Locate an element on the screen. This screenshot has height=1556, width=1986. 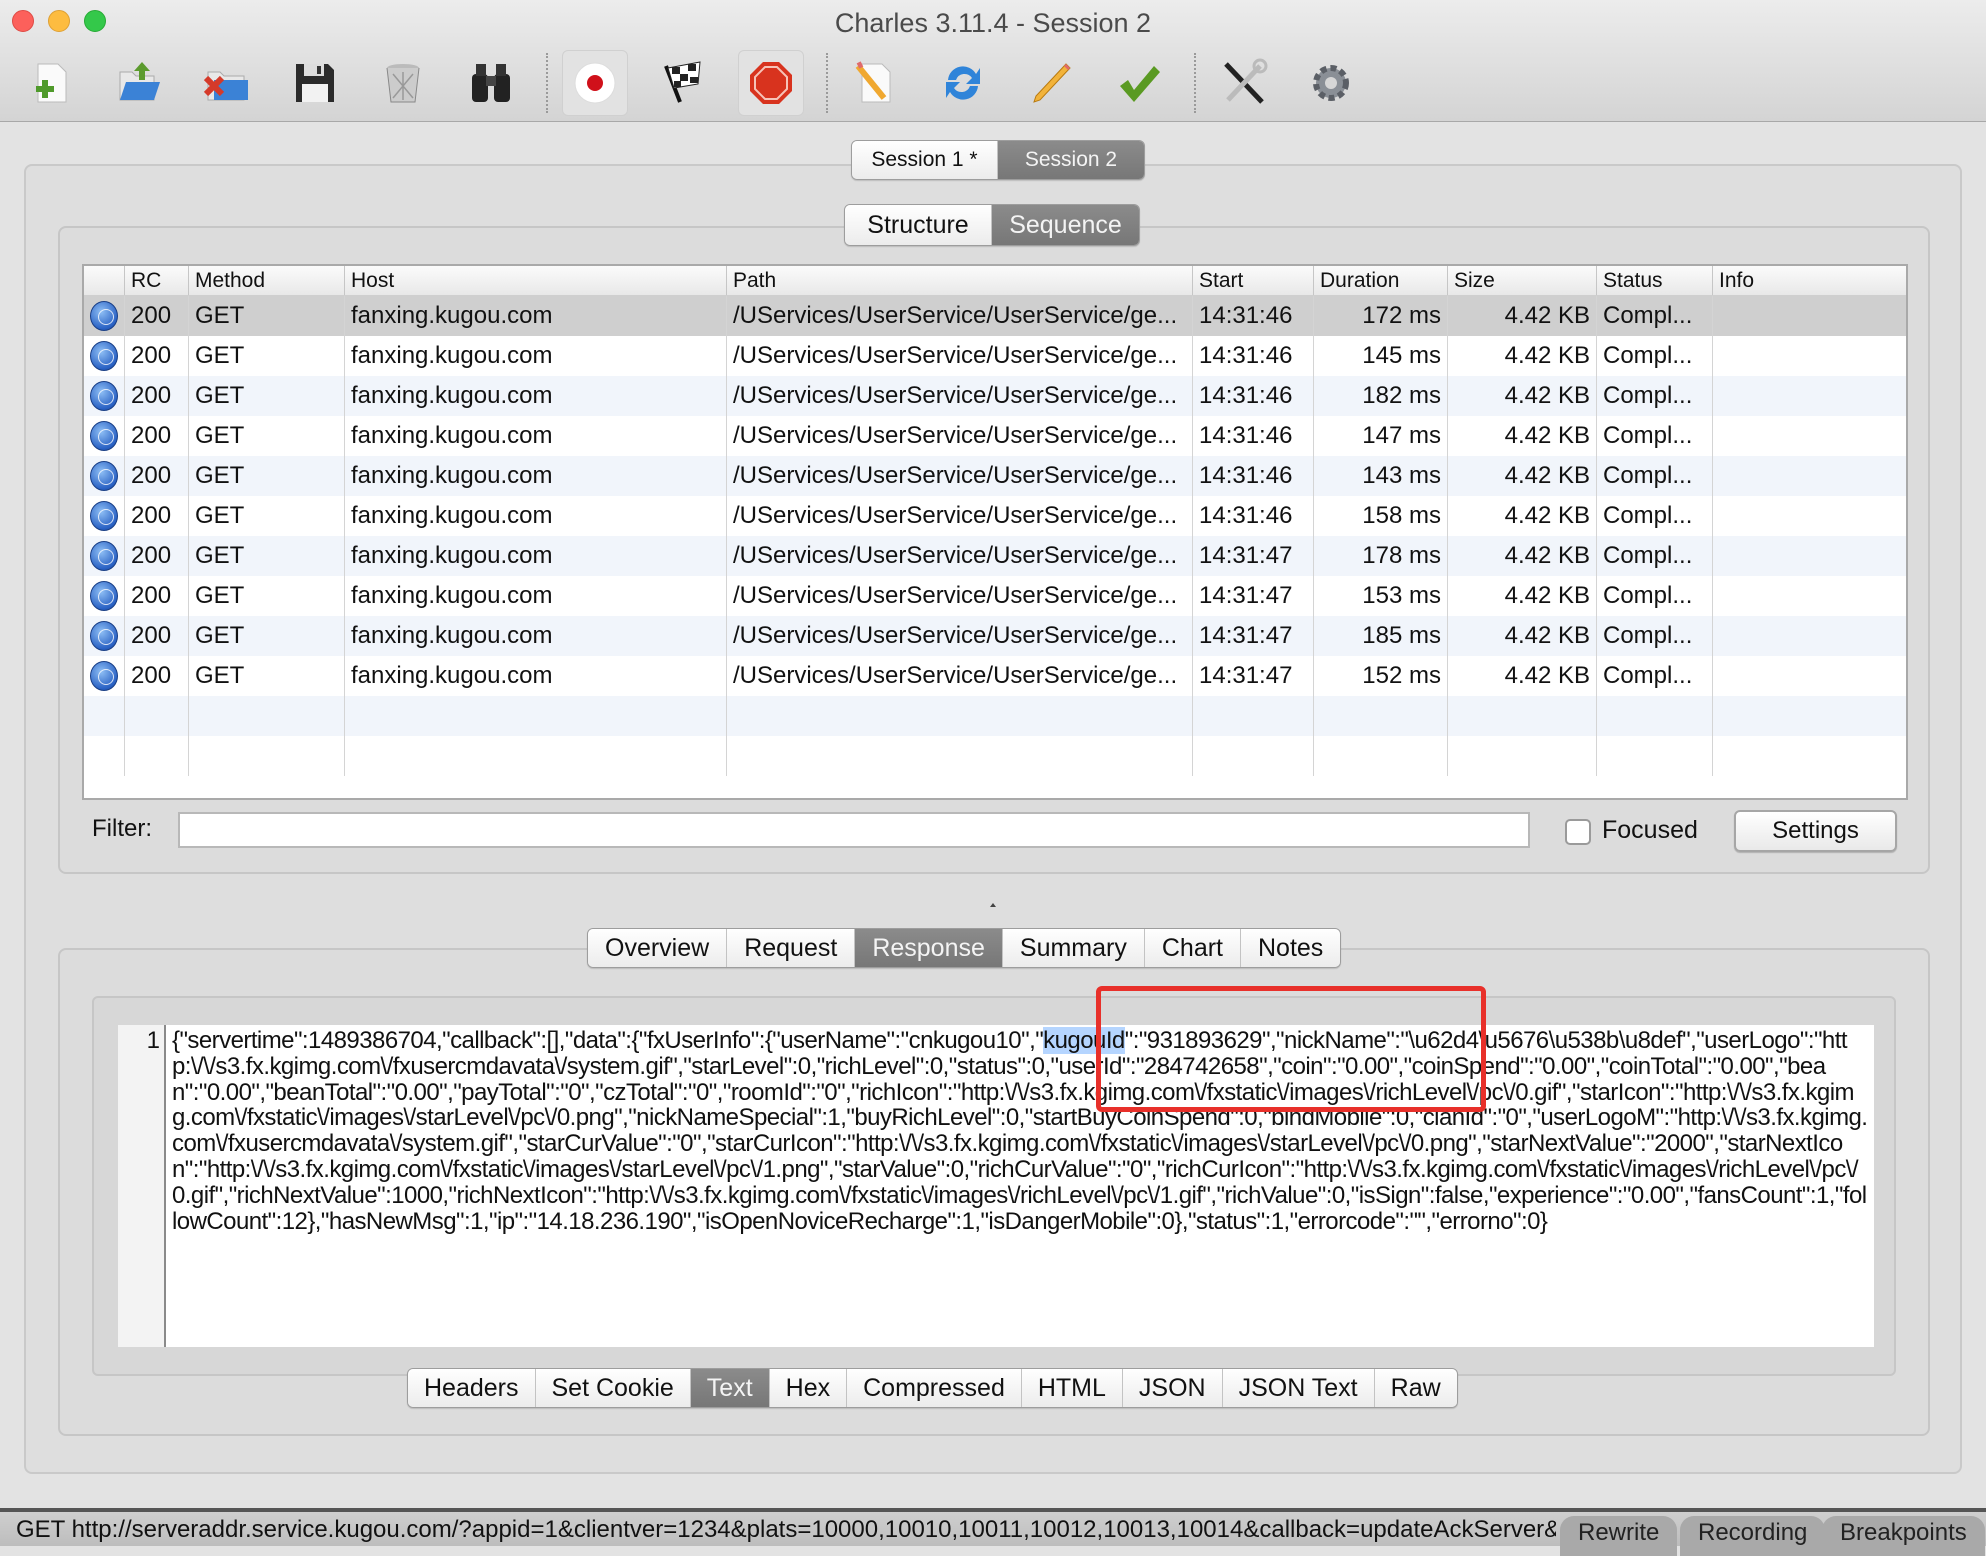
new-session-button is located at coordinates (51, 83).